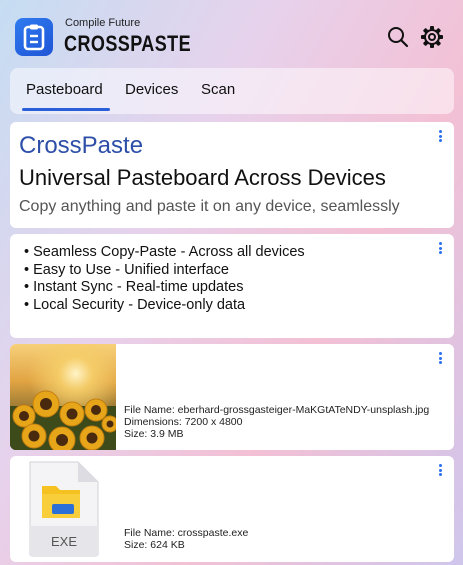  Describe the element at coordinates (63, 509) in the screenshot. I see `exe-file-icon: EXE` at that location.